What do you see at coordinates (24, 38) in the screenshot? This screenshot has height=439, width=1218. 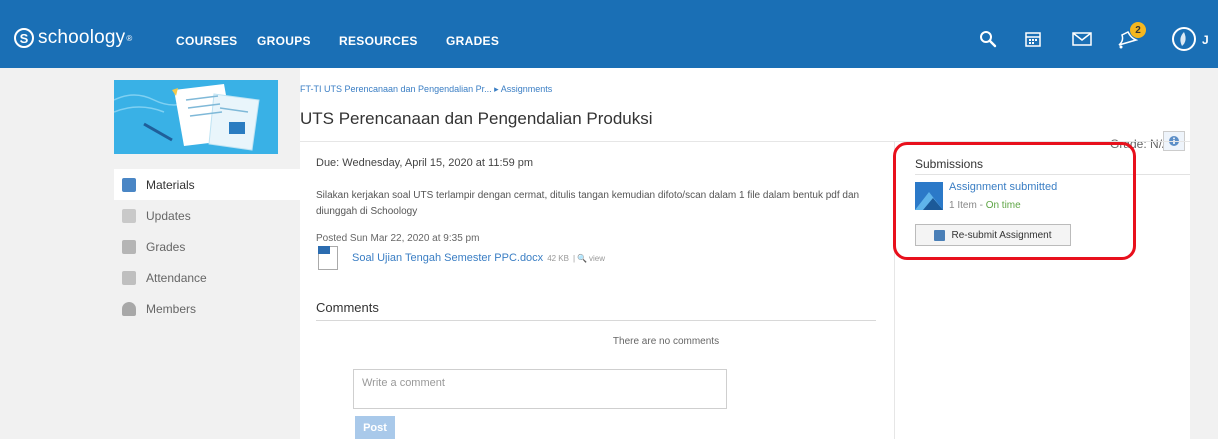 I see `logo-mark-icon: S` at bounding box center [24, 38].